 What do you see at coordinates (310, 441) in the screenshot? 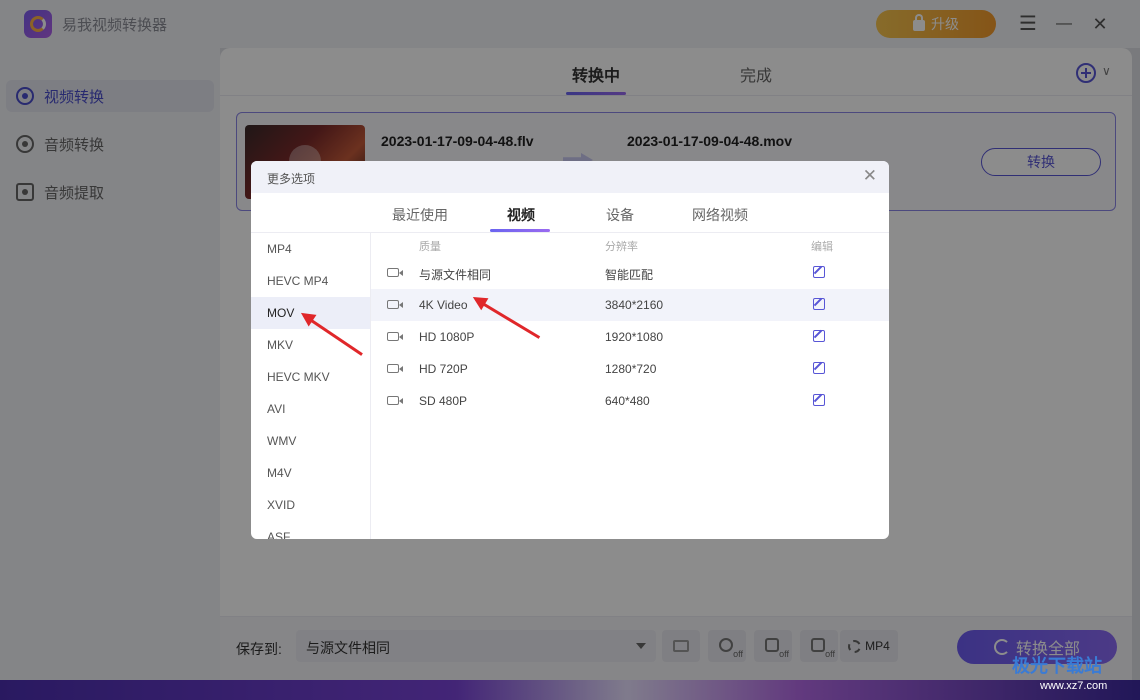
I see `format-item: WMV` at bounding box center [310, 441].